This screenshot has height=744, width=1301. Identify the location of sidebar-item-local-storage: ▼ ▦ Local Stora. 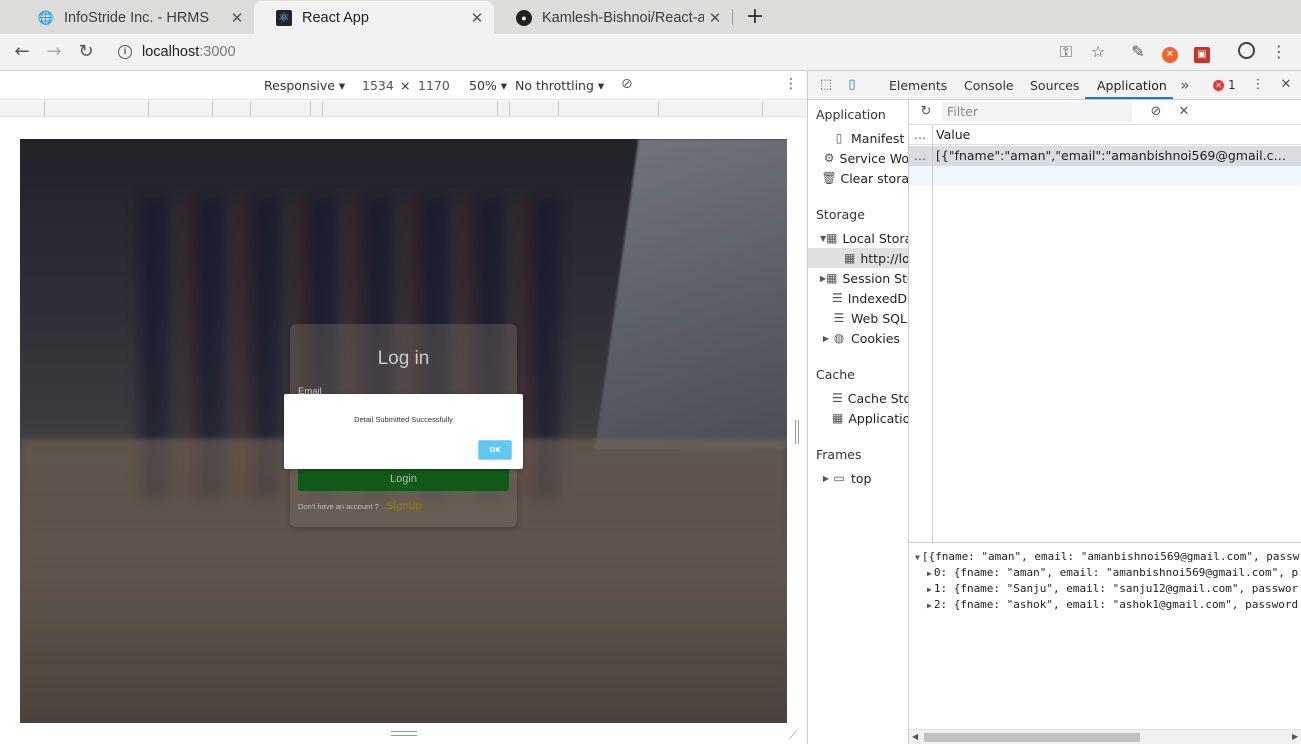
(858, 238).